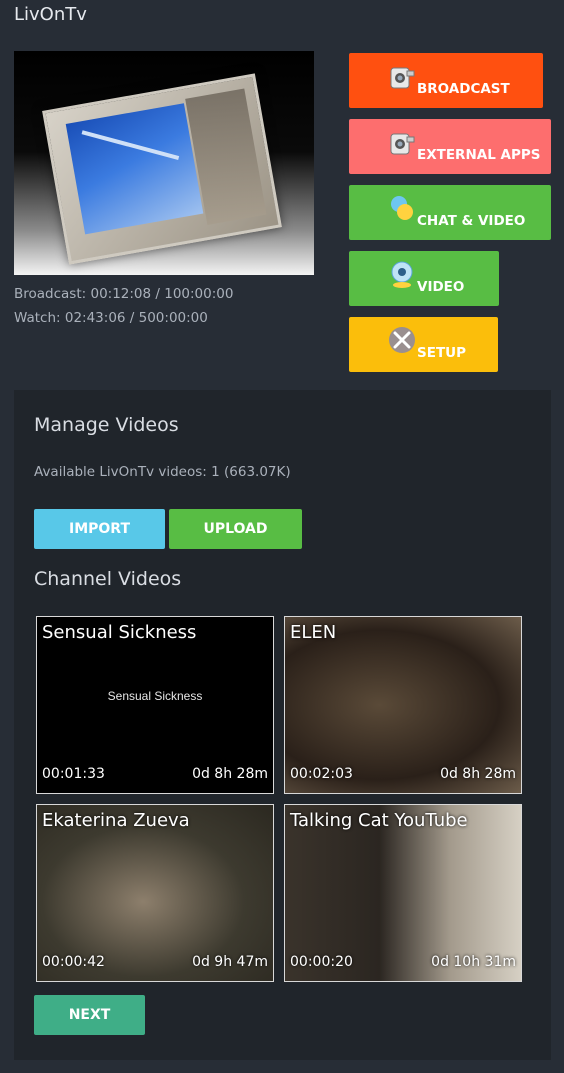 This screenshot has height=1073, width=564. What do you see at coordinates (119, 632) in the screenshot?
I see `video-title: Sensual Sickness` at bounding box center [119, 632].